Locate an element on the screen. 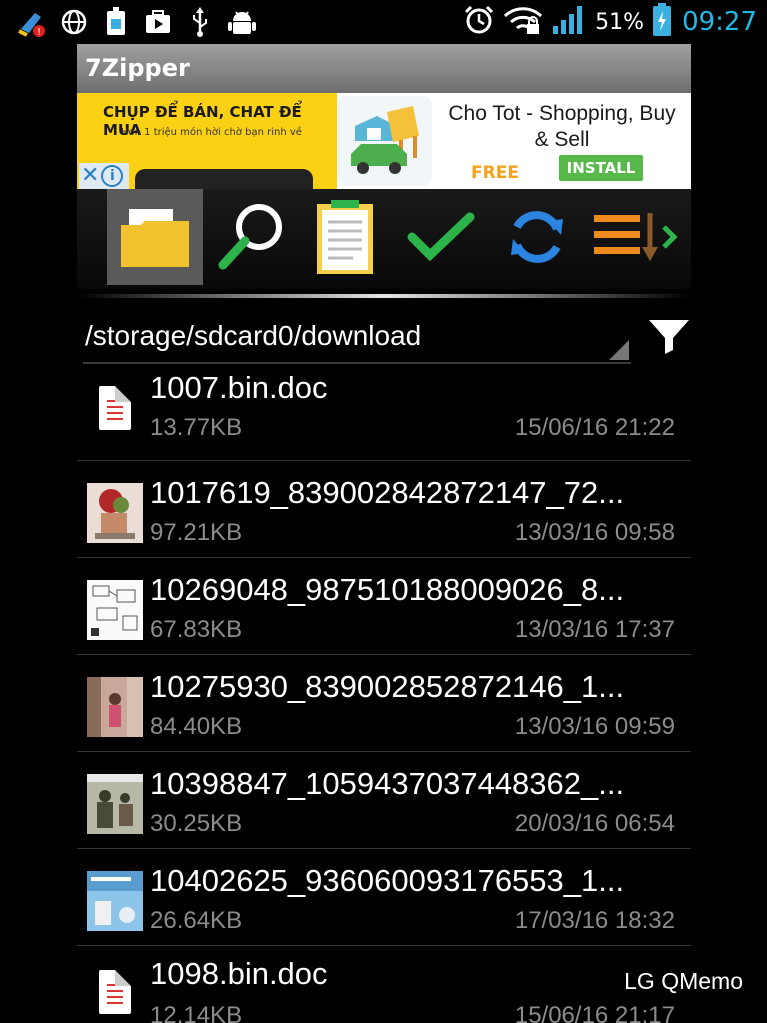 This screenshot has width=767, height=1023. phone-graphic is located at coordinates (224, 179).